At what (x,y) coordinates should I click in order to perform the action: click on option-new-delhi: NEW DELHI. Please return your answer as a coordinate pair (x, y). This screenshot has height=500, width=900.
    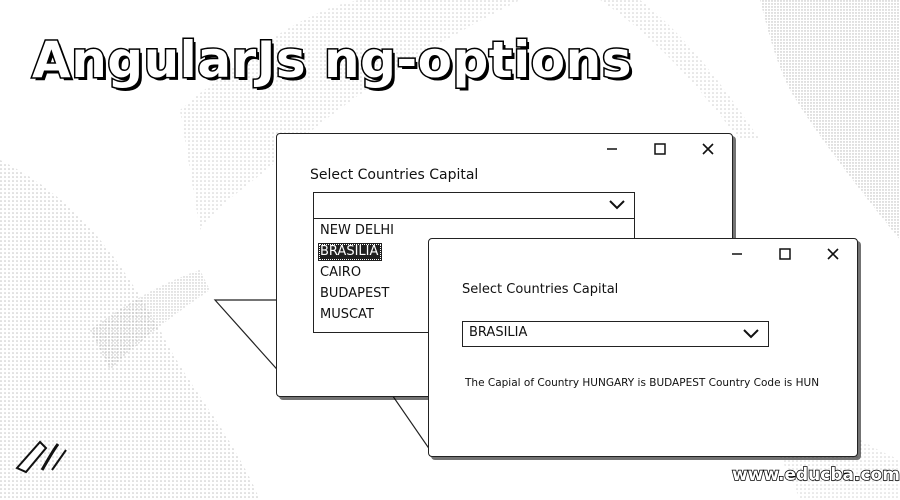
    Looking at the image, I should click on (356, 231).